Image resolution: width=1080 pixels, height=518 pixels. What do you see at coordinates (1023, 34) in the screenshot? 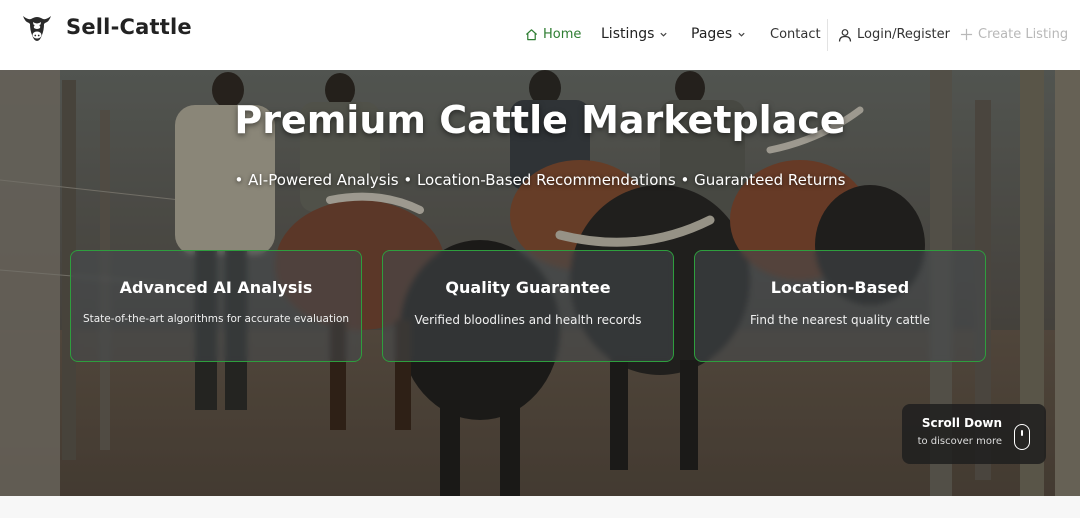
I see `nav-create-listing-label: Create Listing` at bounding box center [1023, 34].